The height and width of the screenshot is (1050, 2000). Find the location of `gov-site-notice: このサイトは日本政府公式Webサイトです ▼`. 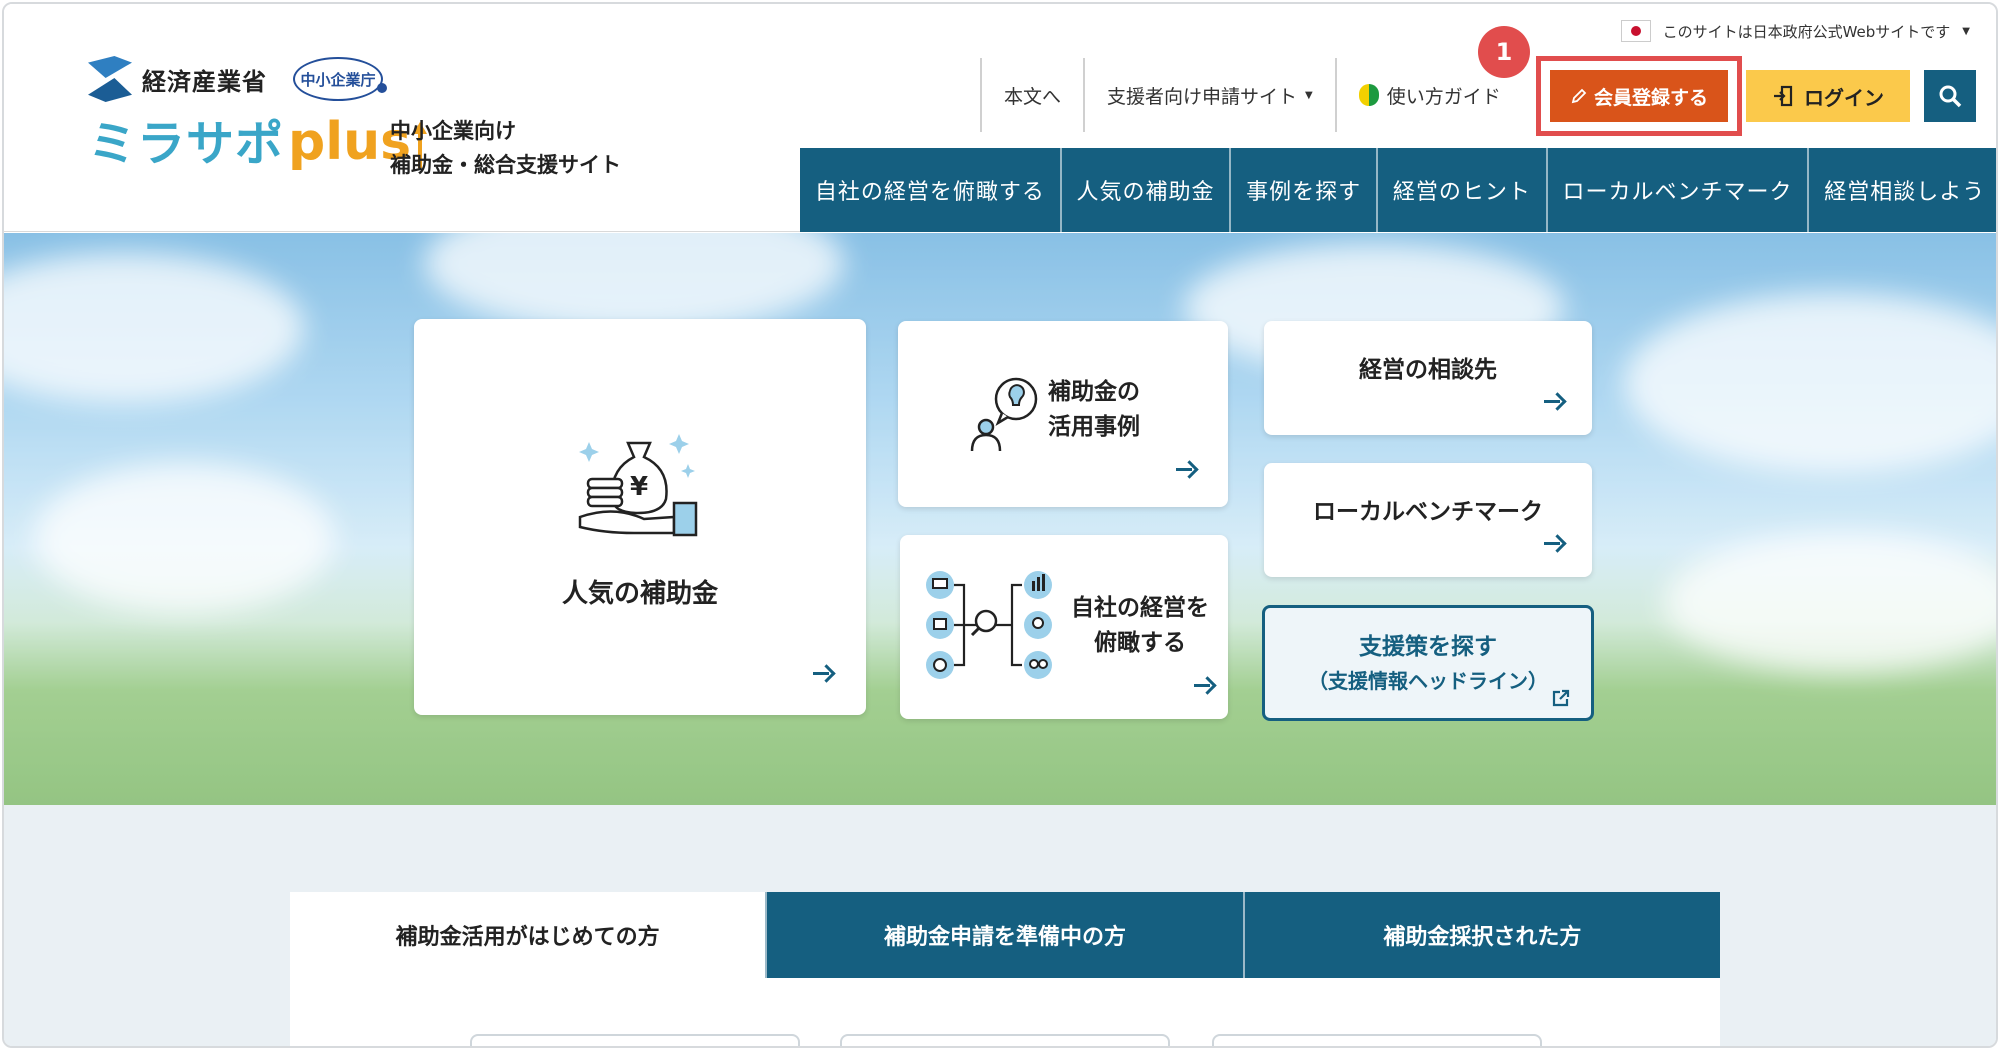

gov-site-notice: このサイトは日本政府公式Webサイトです ▼ is located at coordinates (1795, 31).